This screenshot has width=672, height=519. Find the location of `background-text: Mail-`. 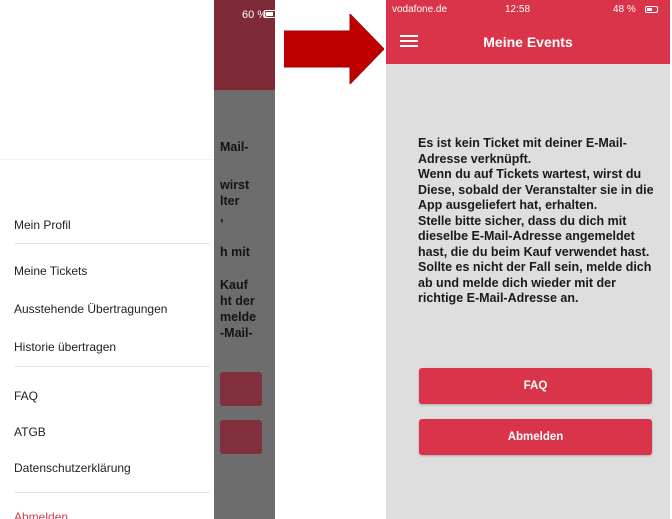

background-text: Mail- is located at coordinates (234, 147).